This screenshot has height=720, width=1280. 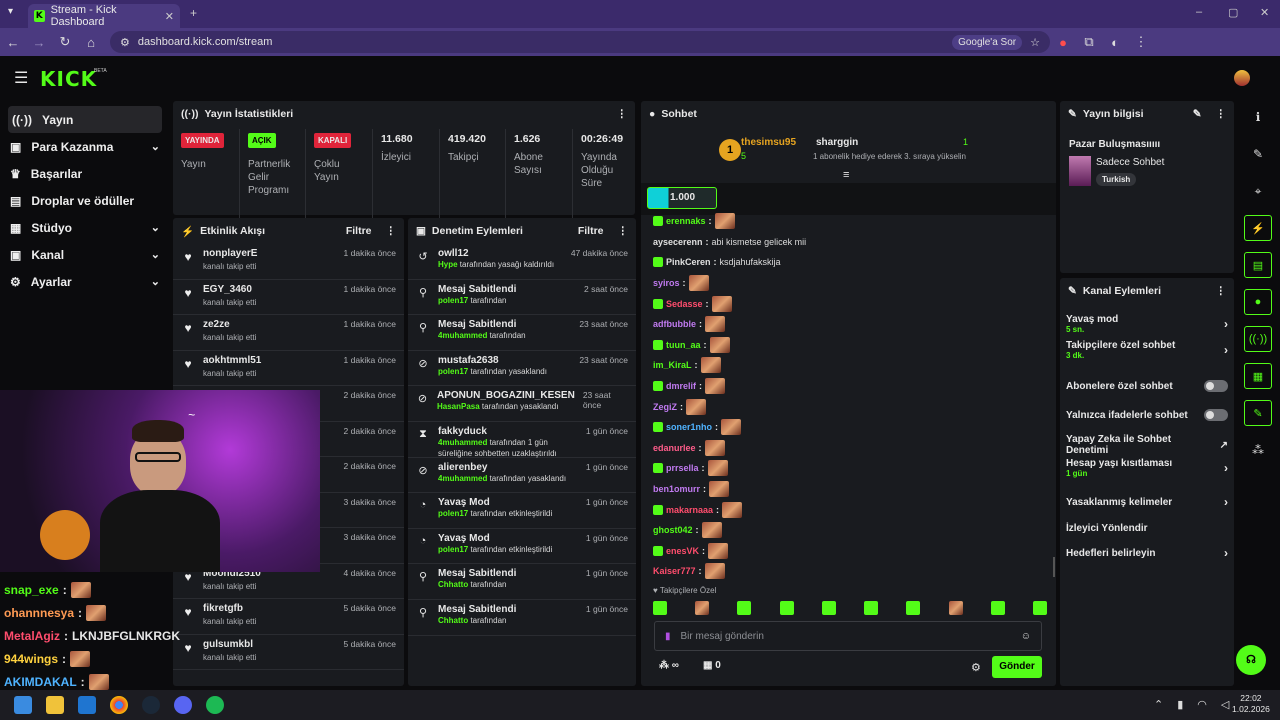 I want to click on filter-button: Filtre, so click(x=359, y=231).